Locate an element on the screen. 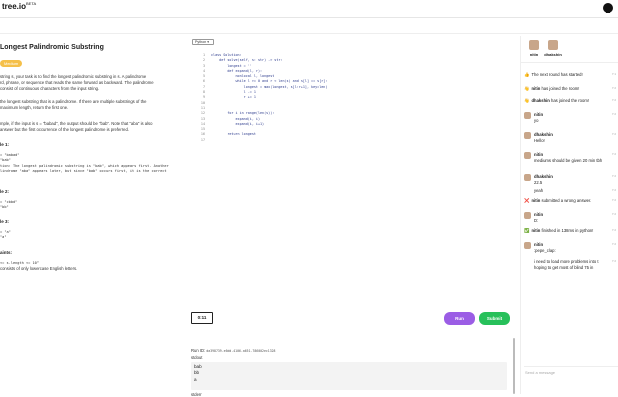 The image size is (618, 397). language-select: Python ▾ is located at coordinates (203, 42).